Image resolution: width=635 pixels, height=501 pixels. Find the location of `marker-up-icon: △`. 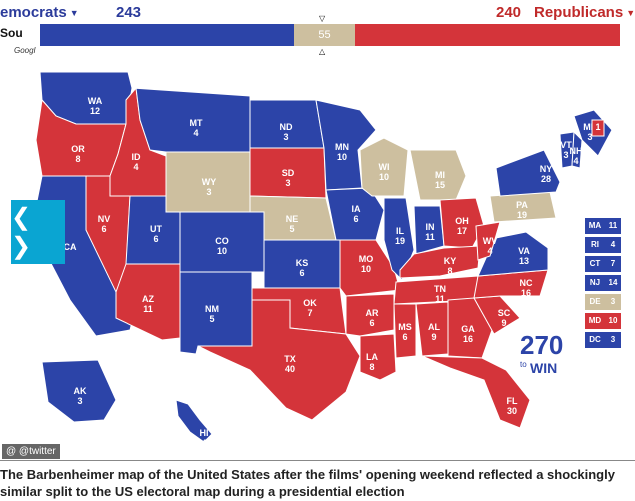

marker-up-icon: △ is located at coordinates (322, 51).